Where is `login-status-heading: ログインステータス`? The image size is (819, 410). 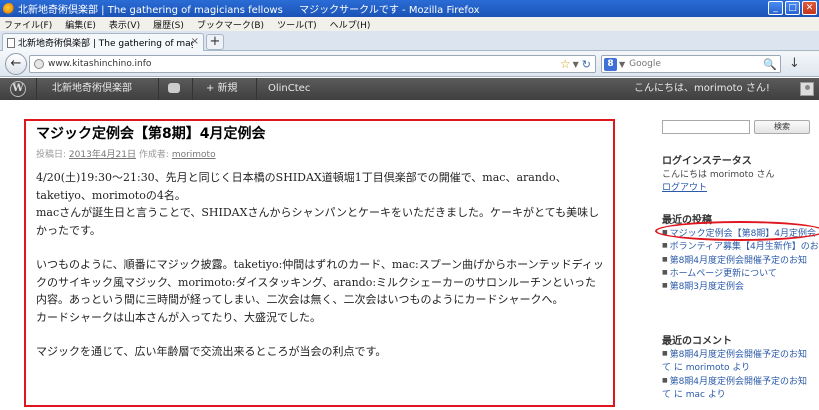
login-status-heading: ログインステータス is located at coordinates (707, 161).